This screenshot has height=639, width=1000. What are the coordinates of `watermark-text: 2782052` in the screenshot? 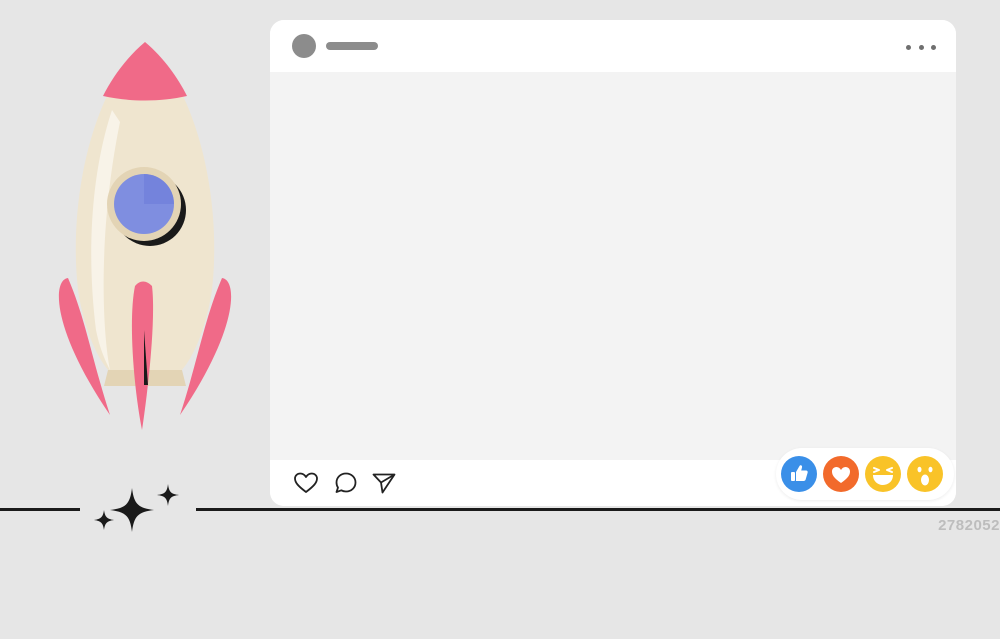 It's located at (969, 525).